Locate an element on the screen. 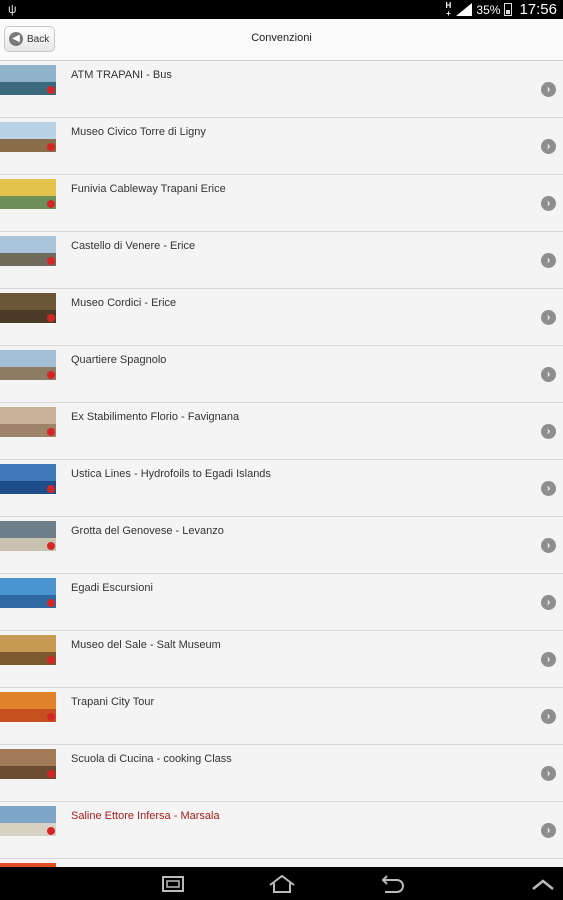 Image resolution: width=563 pixels, height=900 pixels. item-name: Castello di Venere - Erice is located at coordinates (133, 246).